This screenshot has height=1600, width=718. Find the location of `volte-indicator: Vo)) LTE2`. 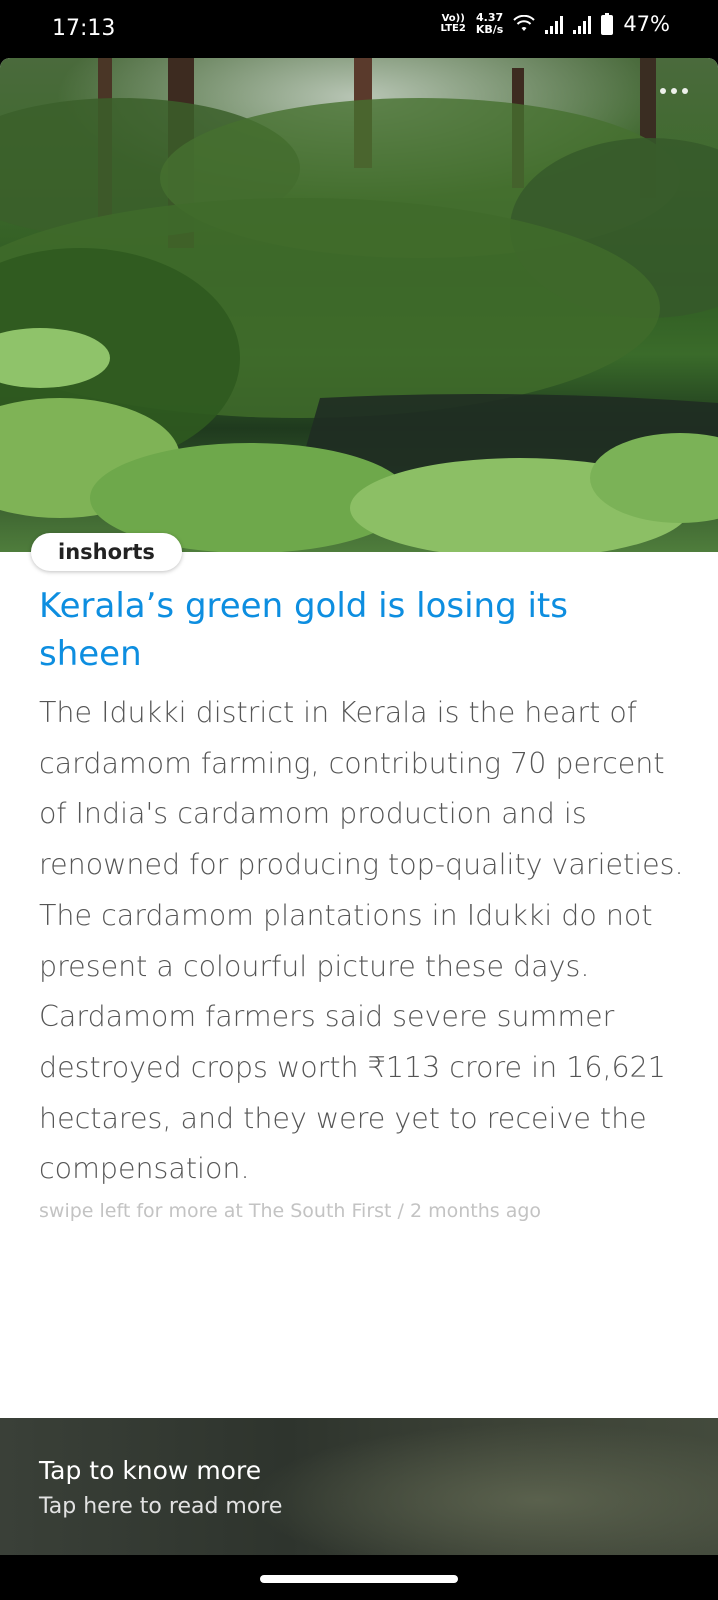

volte-indicator: Vo)) LTE2 is located at coordinates (453, 23).